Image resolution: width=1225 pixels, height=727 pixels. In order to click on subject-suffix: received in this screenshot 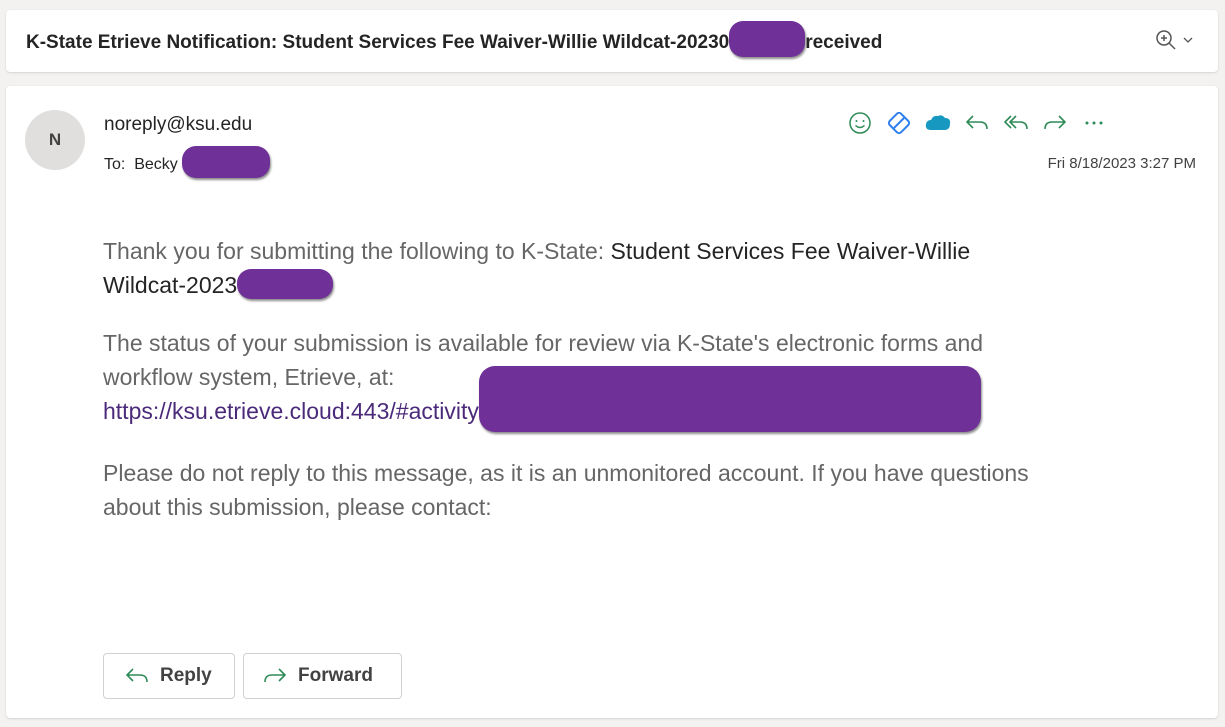, I will do `click(844, 43)`.